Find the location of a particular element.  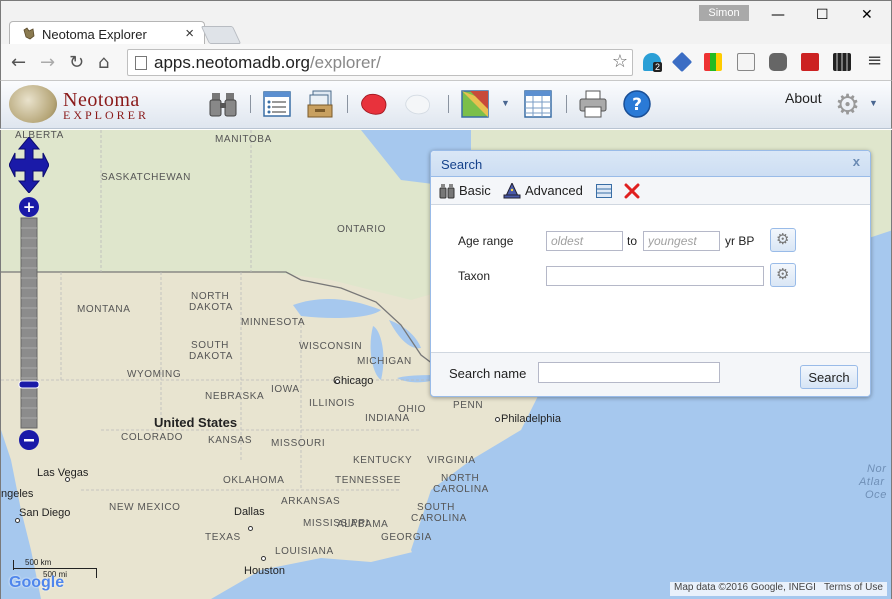

scale-km-label: 500 km is located at coordinates (38, 562).